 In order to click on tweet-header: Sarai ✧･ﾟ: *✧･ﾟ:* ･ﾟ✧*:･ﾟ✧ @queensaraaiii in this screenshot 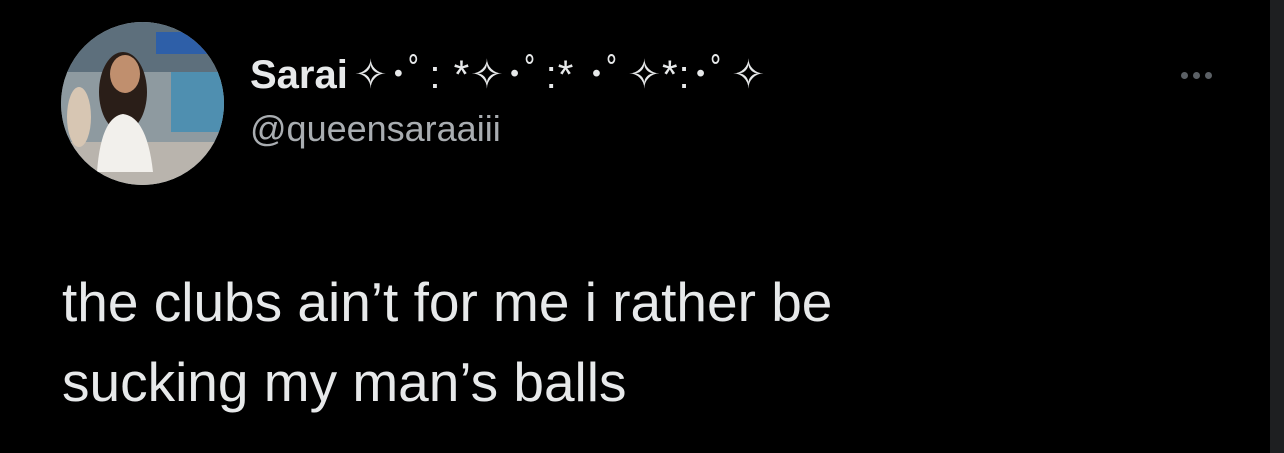, I will do `click(508, 101)`.